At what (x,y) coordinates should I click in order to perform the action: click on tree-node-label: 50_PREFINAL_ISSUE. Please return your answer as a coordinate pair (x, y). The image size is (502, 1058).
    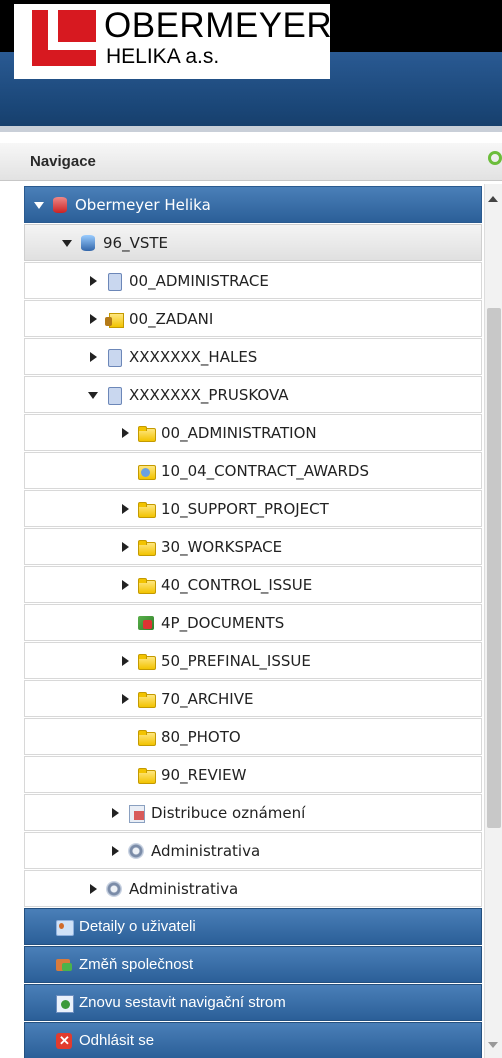
    Looking at the image, I should click on (236, 660).